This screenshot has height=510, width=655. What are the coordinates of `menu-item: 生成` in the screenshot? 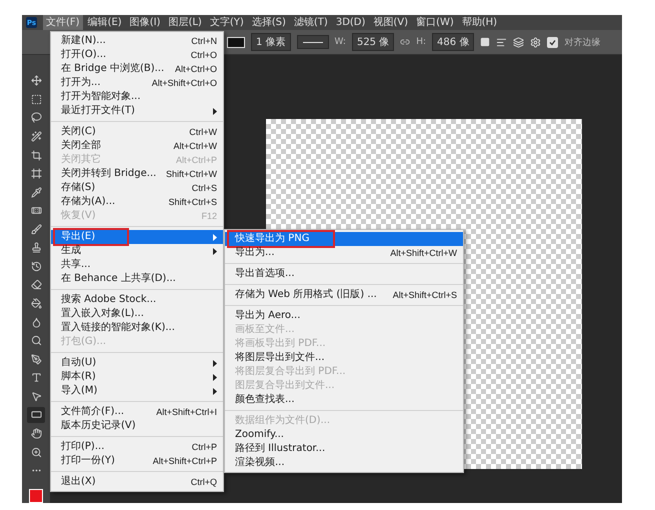 It's located at (137, 251).